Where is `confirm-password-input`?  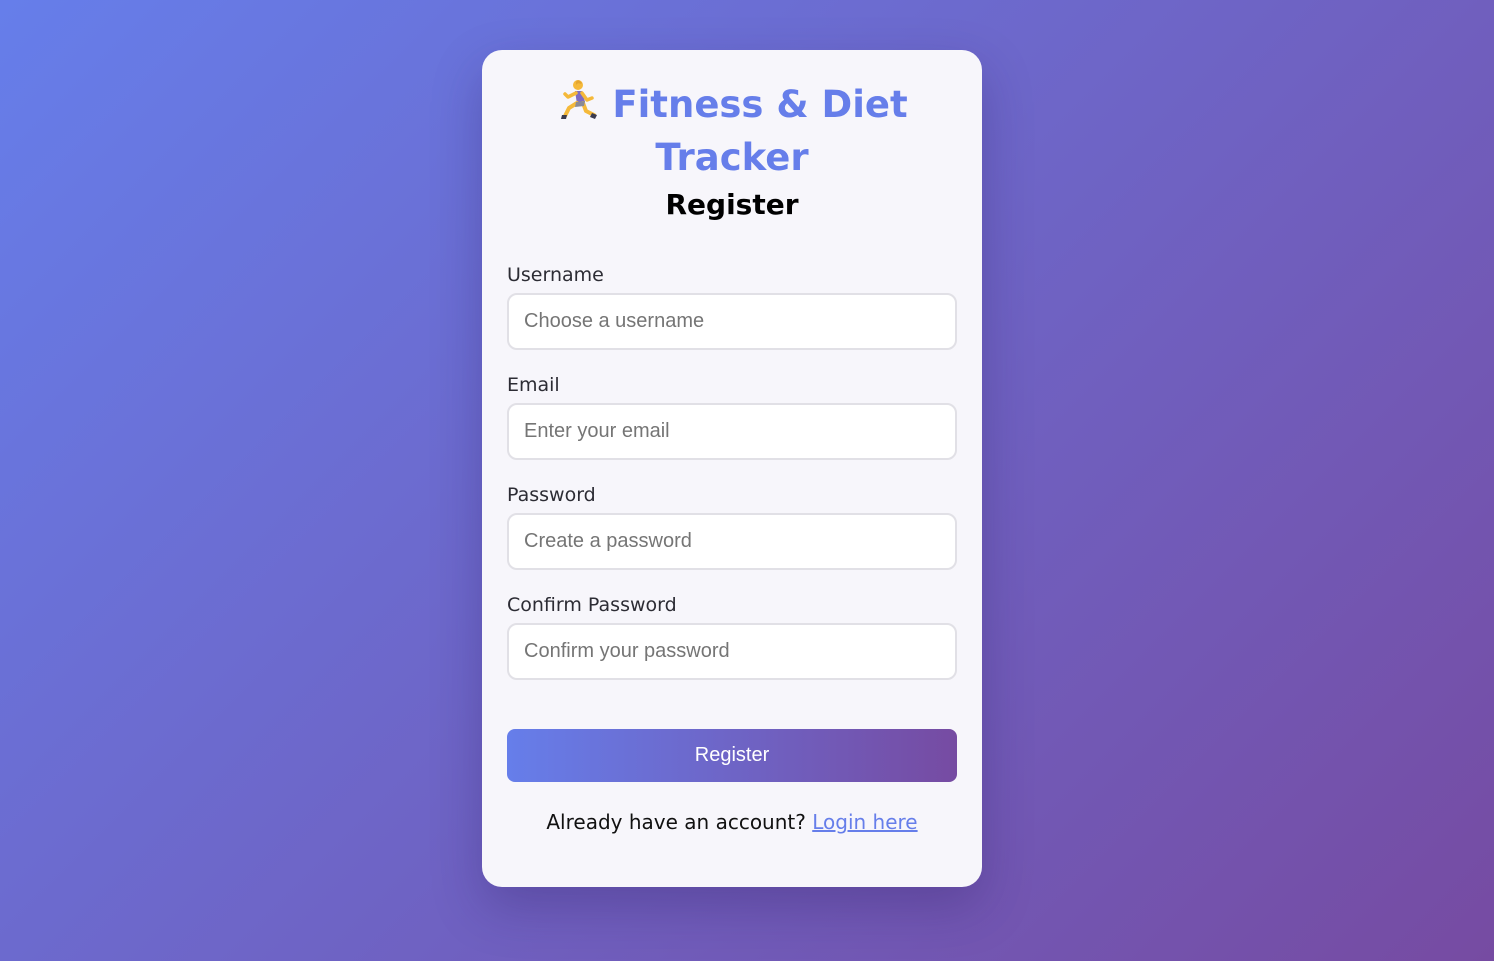 confirm-password-input is located at coordinates (732, 651).